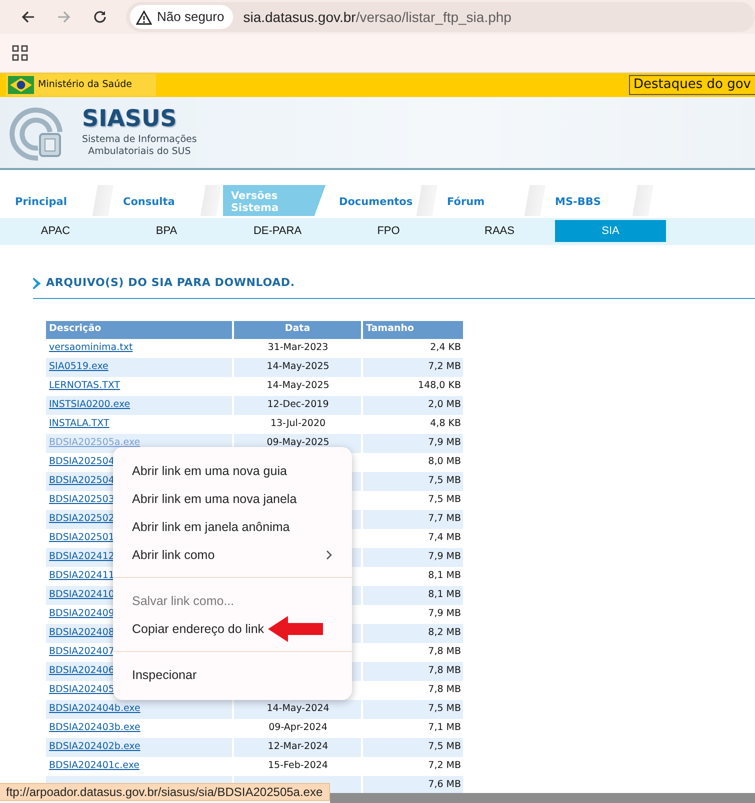  What do you see at coordinates (297, 329) in the screenshot?
I see `column-header: Data` at bounding box center [297, 329].